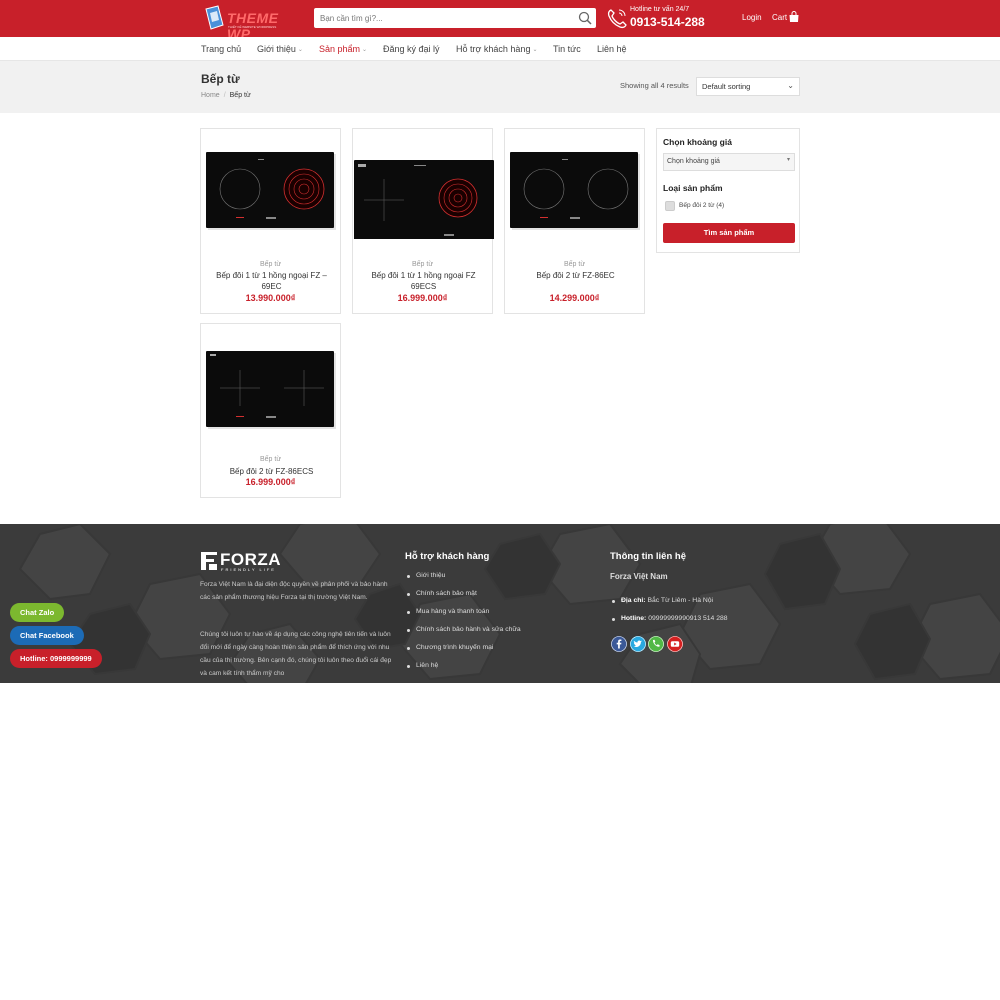 This screenshot has width=1000, height=1000. What do you see at coordinates (752, 17) in the screenshot?
I see `login-link: Login` at bounding box center [752, 17].